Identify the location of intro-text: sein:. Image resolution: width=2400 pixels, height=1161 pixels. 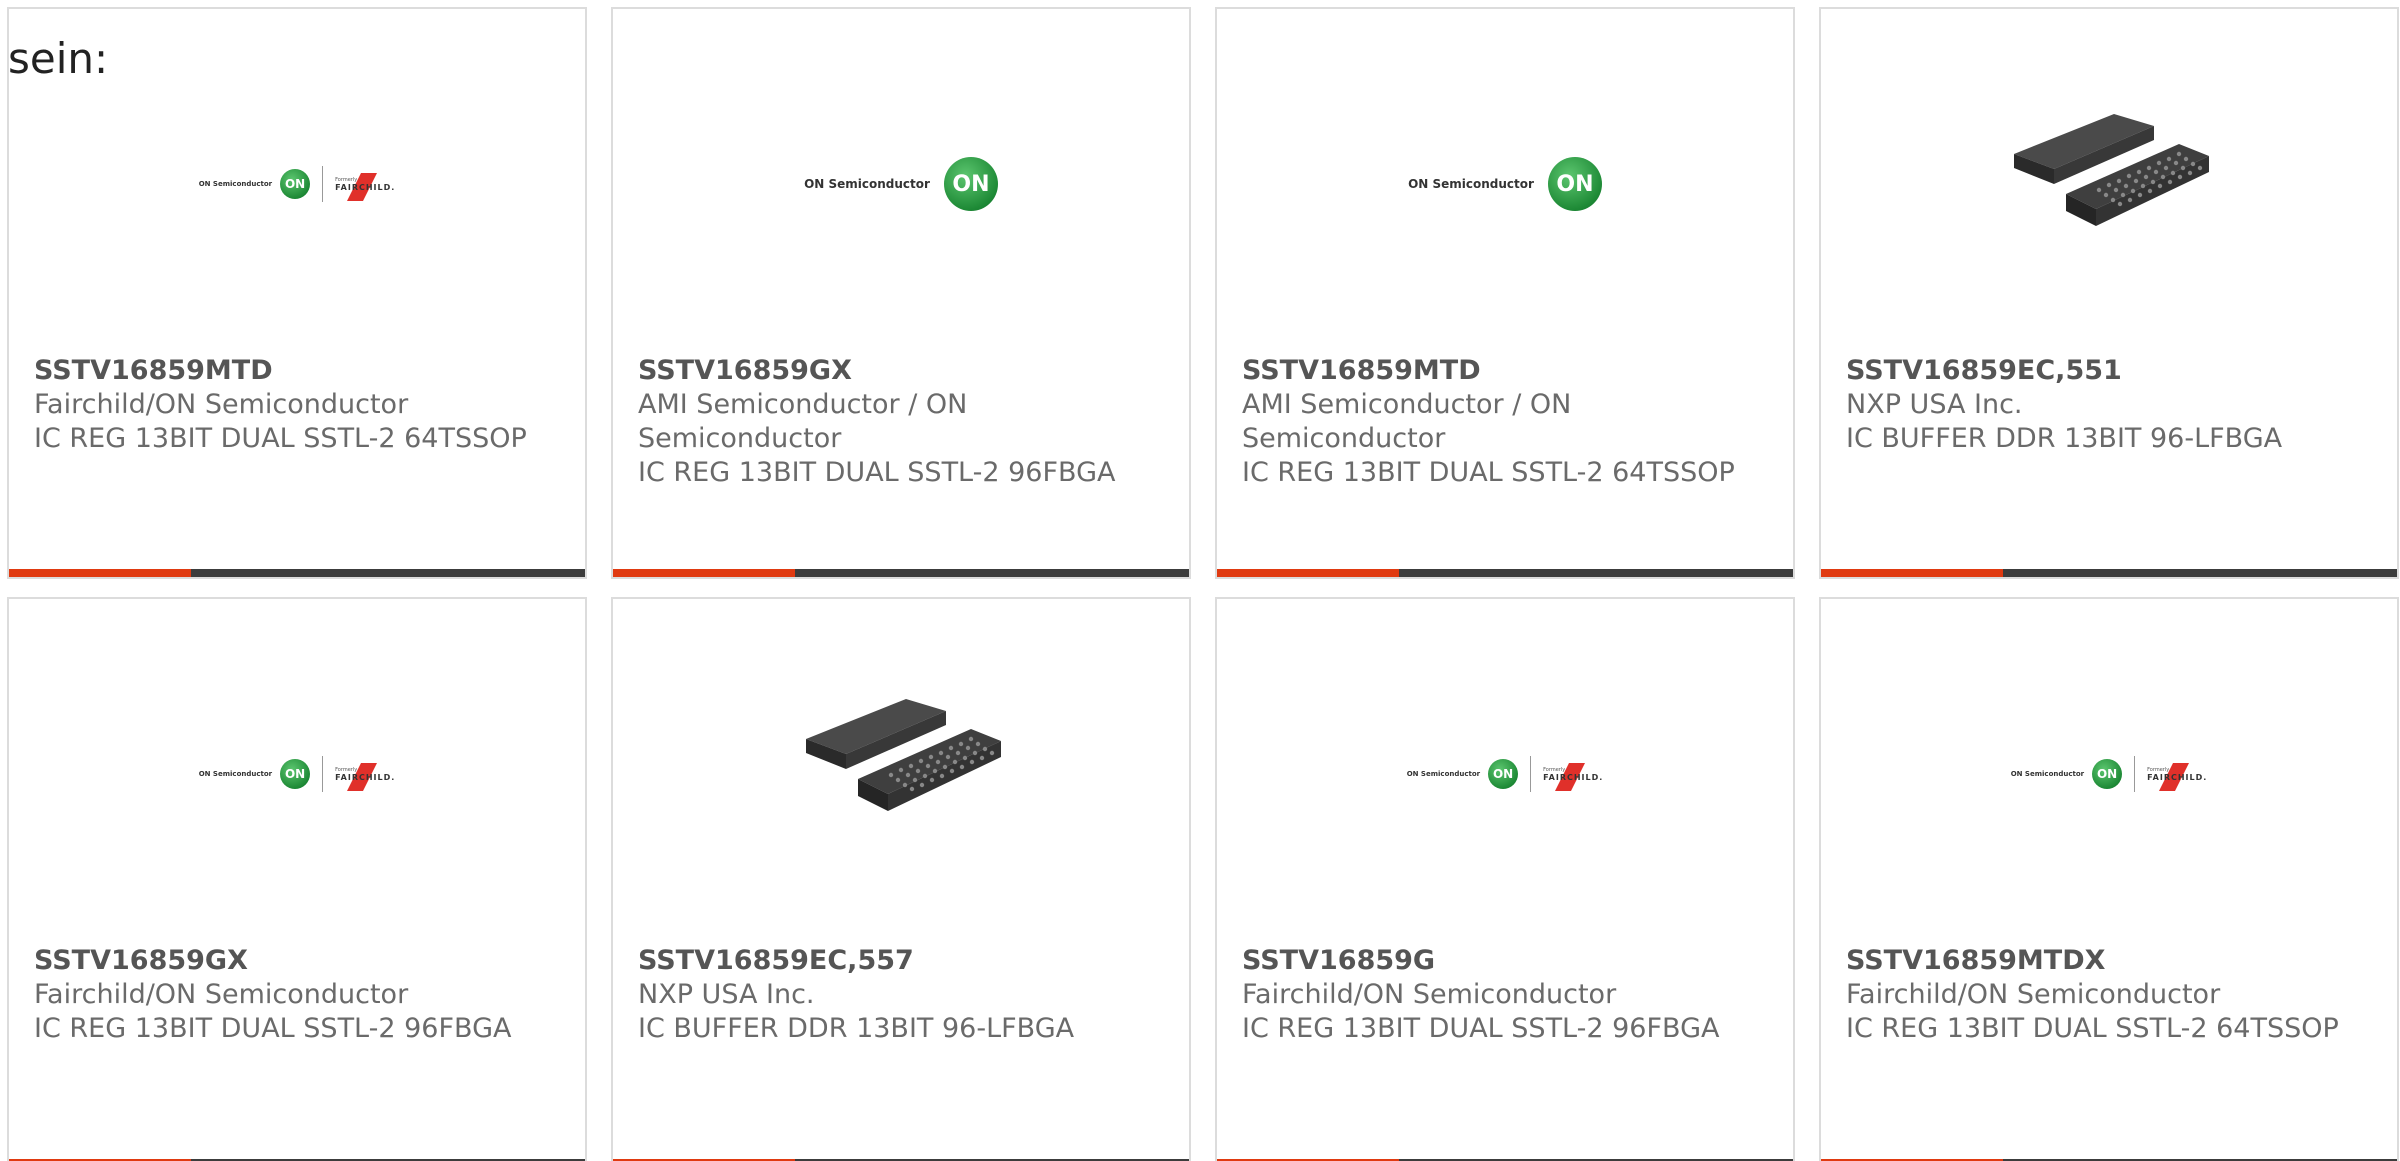
(58, 58).